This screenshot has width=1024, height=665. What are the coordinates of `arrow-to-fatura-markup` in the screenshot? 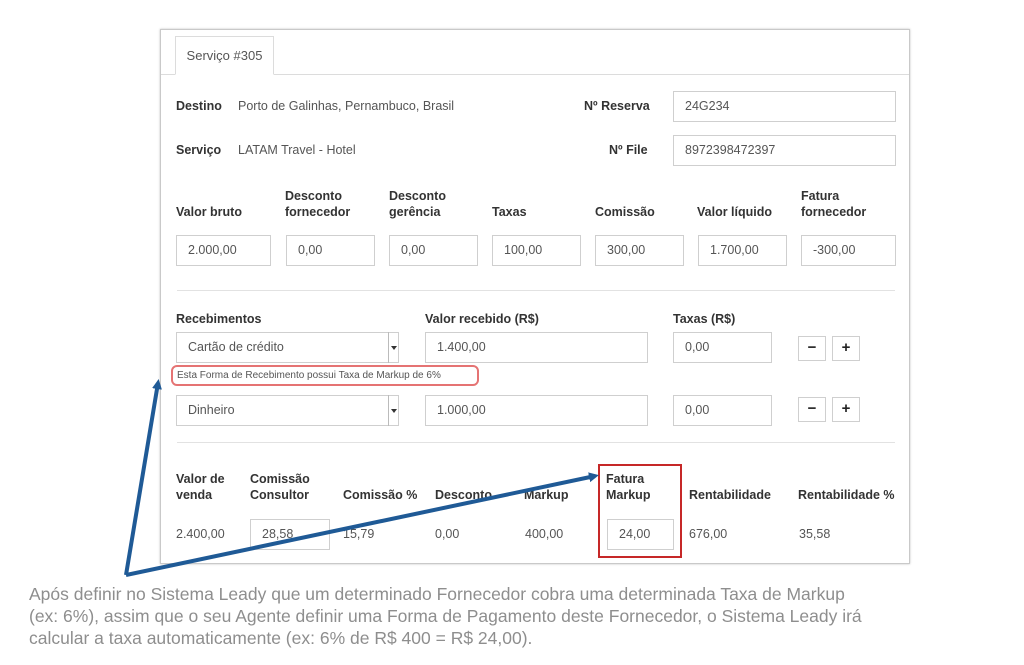 It's located at (362, 524).